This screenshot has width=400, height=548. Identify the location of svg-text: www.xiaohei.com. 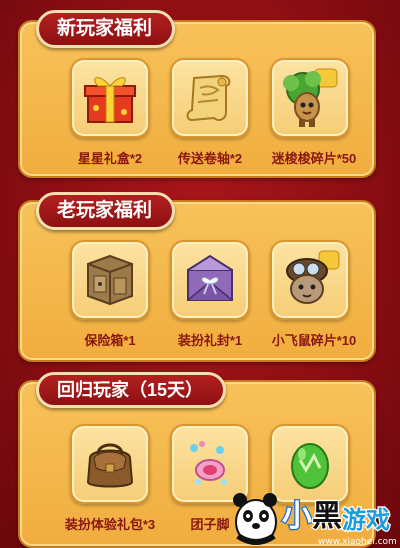
(357, 542).